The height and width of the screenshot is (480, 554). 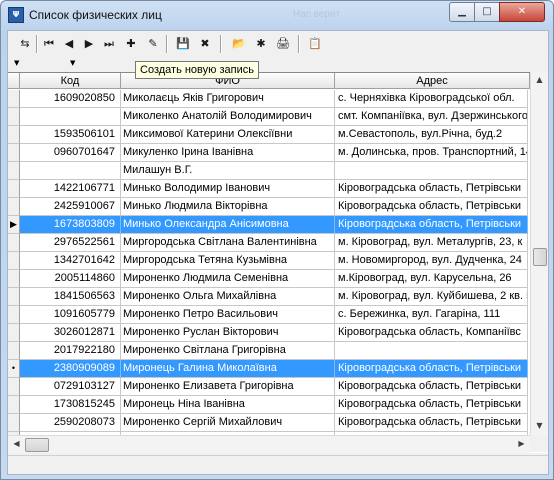 What do you see at coordinates (431, 279) in the screenshot?
I see `cell-address: м.Кіровоград, вул. Карусельна, 26` at bounding box center [431, 279].